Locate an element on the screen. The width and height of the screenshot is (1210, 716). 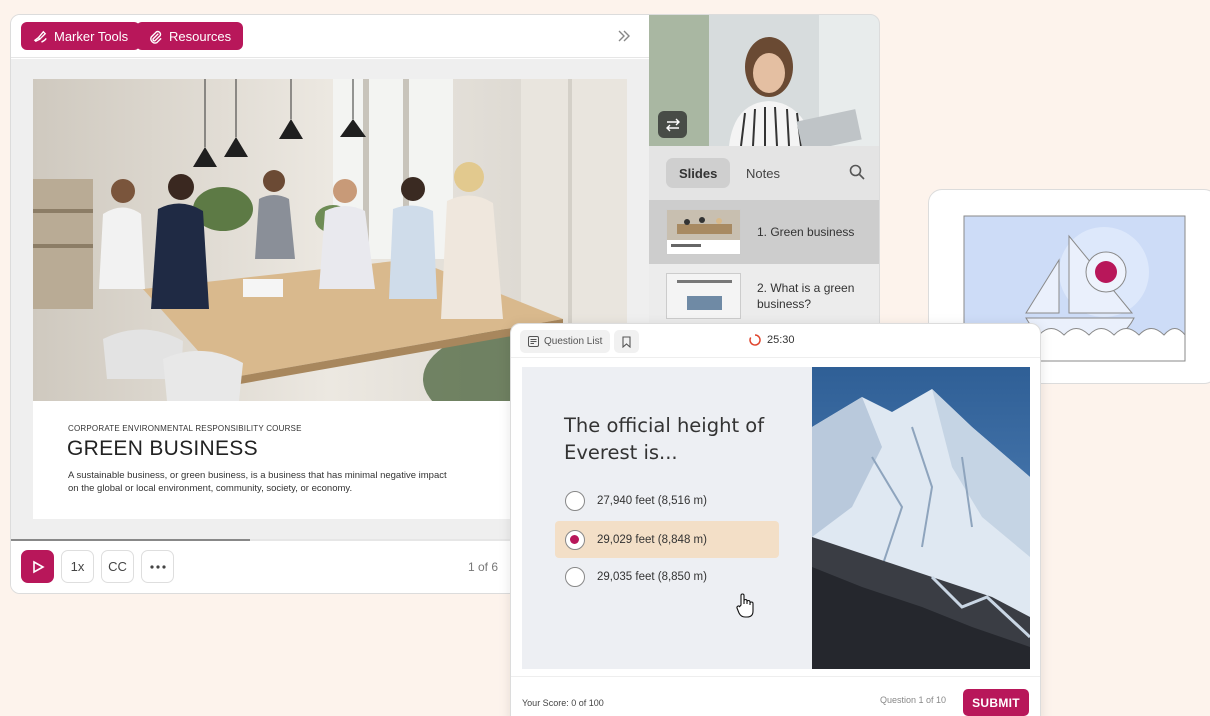
answer-label: 29,035 feet (8,850 m) is located at coordinates (652, 576).